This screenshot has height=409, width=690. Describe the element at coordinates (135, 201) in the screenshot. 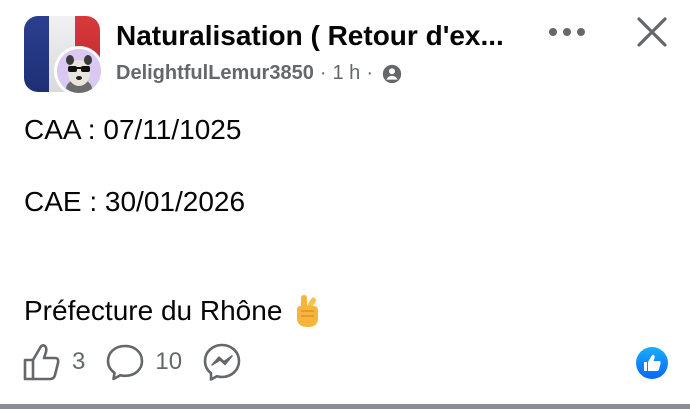

I see `post-line-cae: CAE : 30/01/2026` at that location.